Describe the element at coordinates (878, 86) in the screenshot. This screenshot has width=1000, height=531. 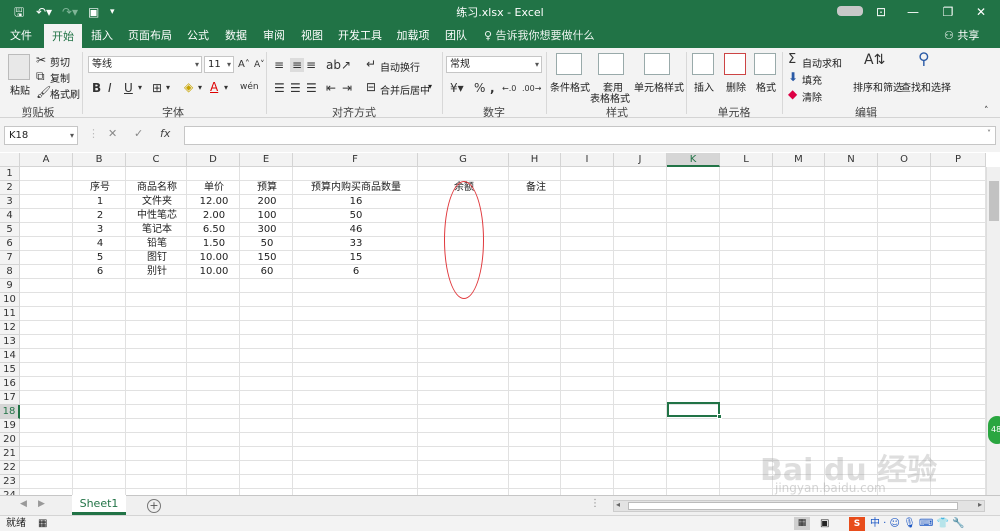
I see `sort-filter-button: 排序和筛选` at that location.